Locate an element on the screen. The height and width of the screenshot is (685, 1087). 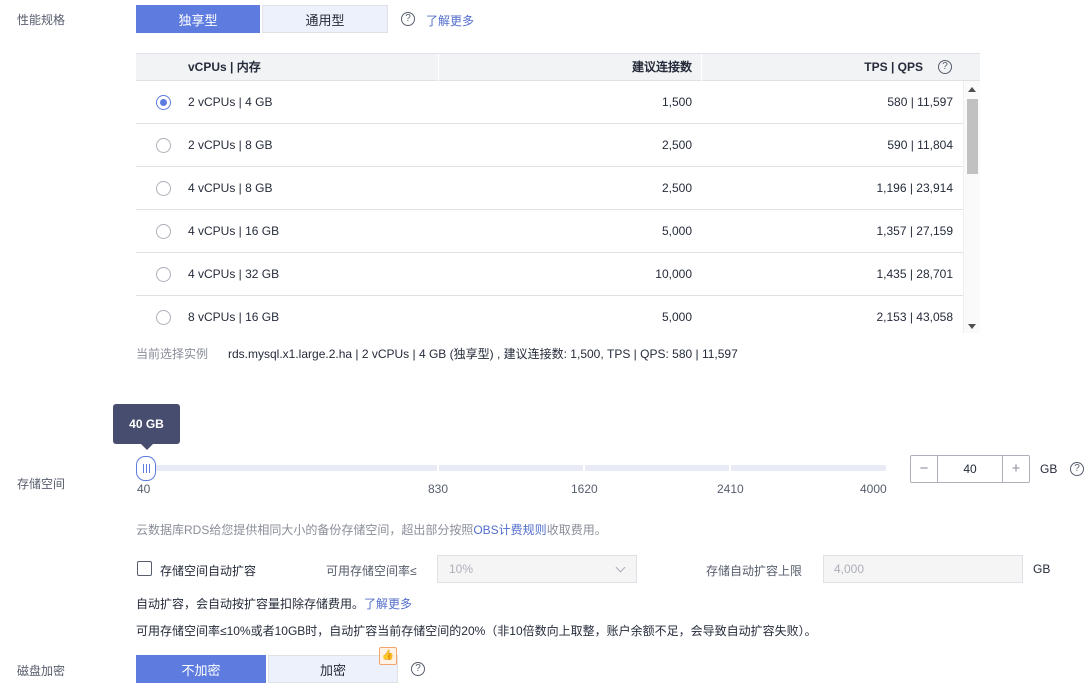
cell-tps-qps: 590 | 11,804 is located at coordinates (920, 145).